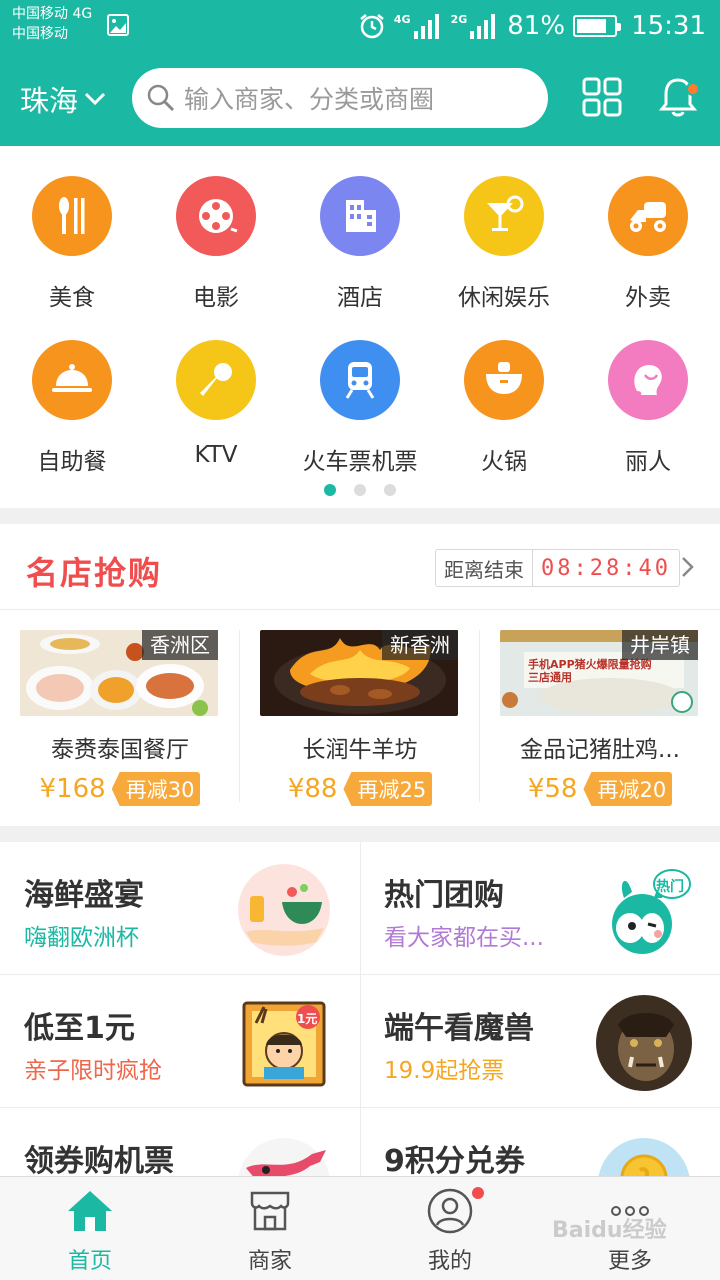  Describe the element at coordinates (72, 298) in the screenshot. I see `category-label: 美食` at that location.